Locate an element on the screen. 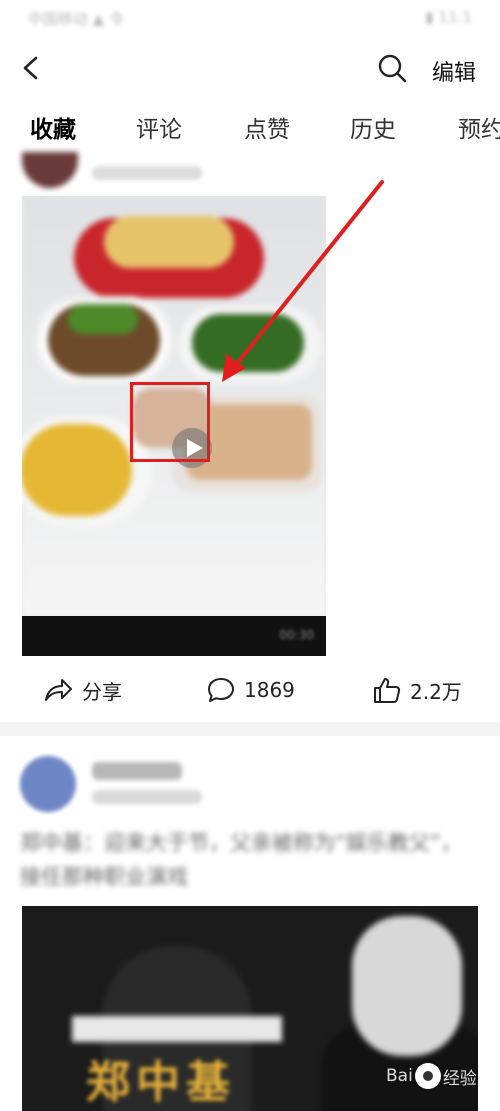 Image resolution: width=500 pixels, height=1111 pixels. comment-button: 1869 is located at coordinates (250, 690).